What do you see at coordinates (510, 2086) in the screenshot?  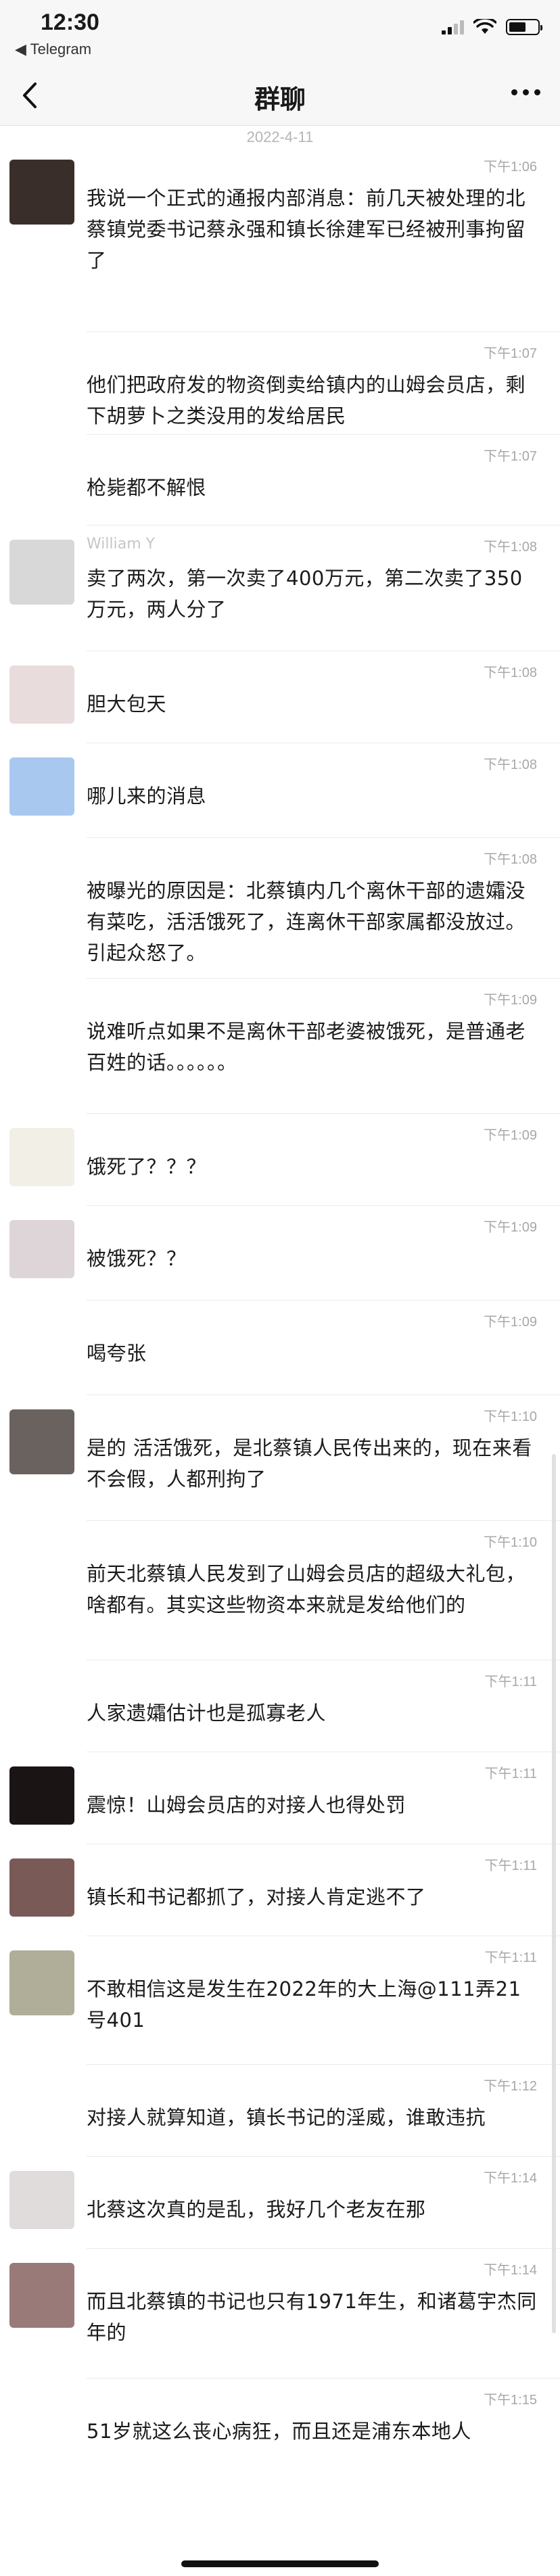 I see `message-time: 下午1:12` at bounding box center [510, 2086].